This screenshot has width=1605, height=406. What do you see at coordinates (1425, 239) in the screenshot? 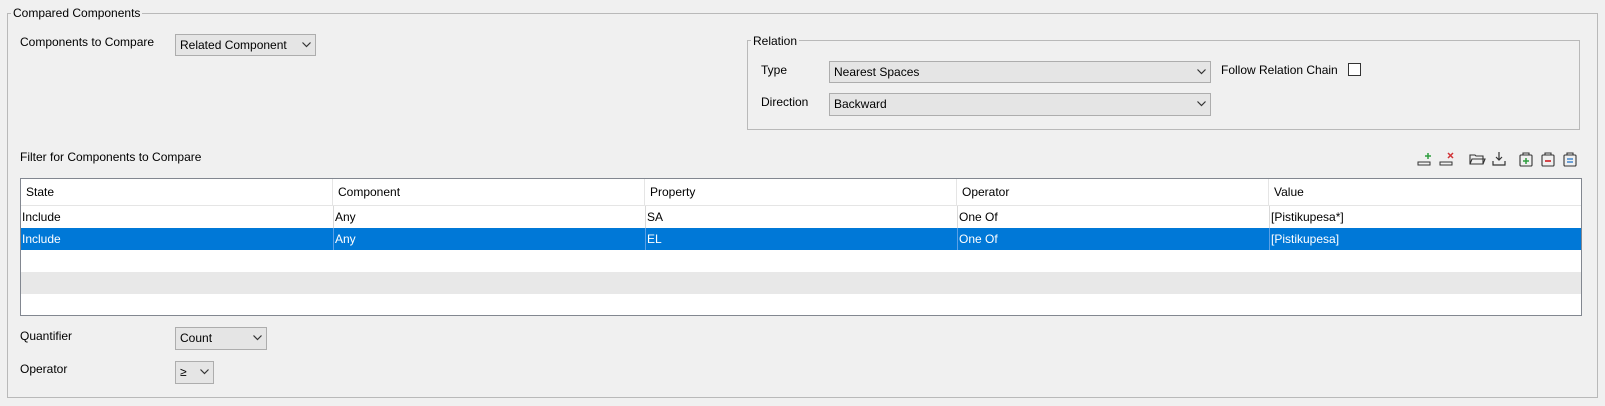
I see `cell-value: [Pistikupesa]` at bounding box center [1425, 239].